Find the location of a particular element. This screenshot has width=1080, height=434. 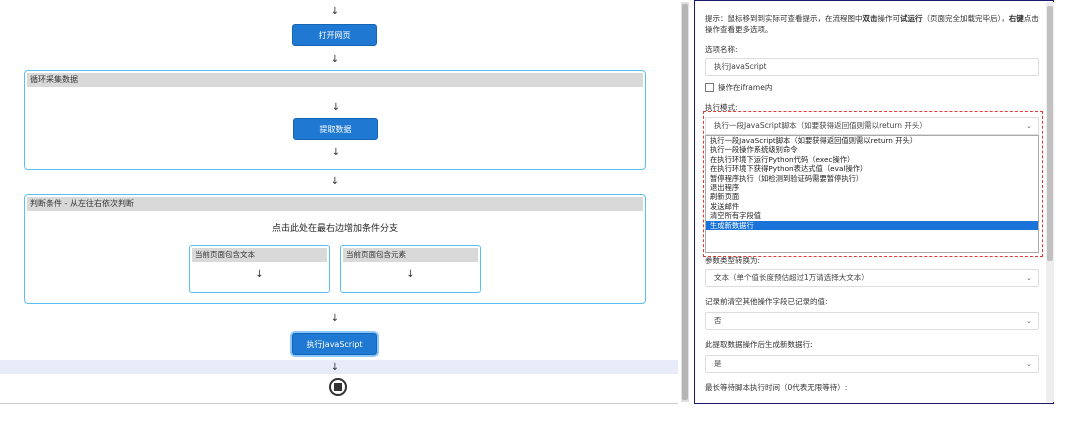

tip-bold: 双击 is located at coordinates (870, 18).